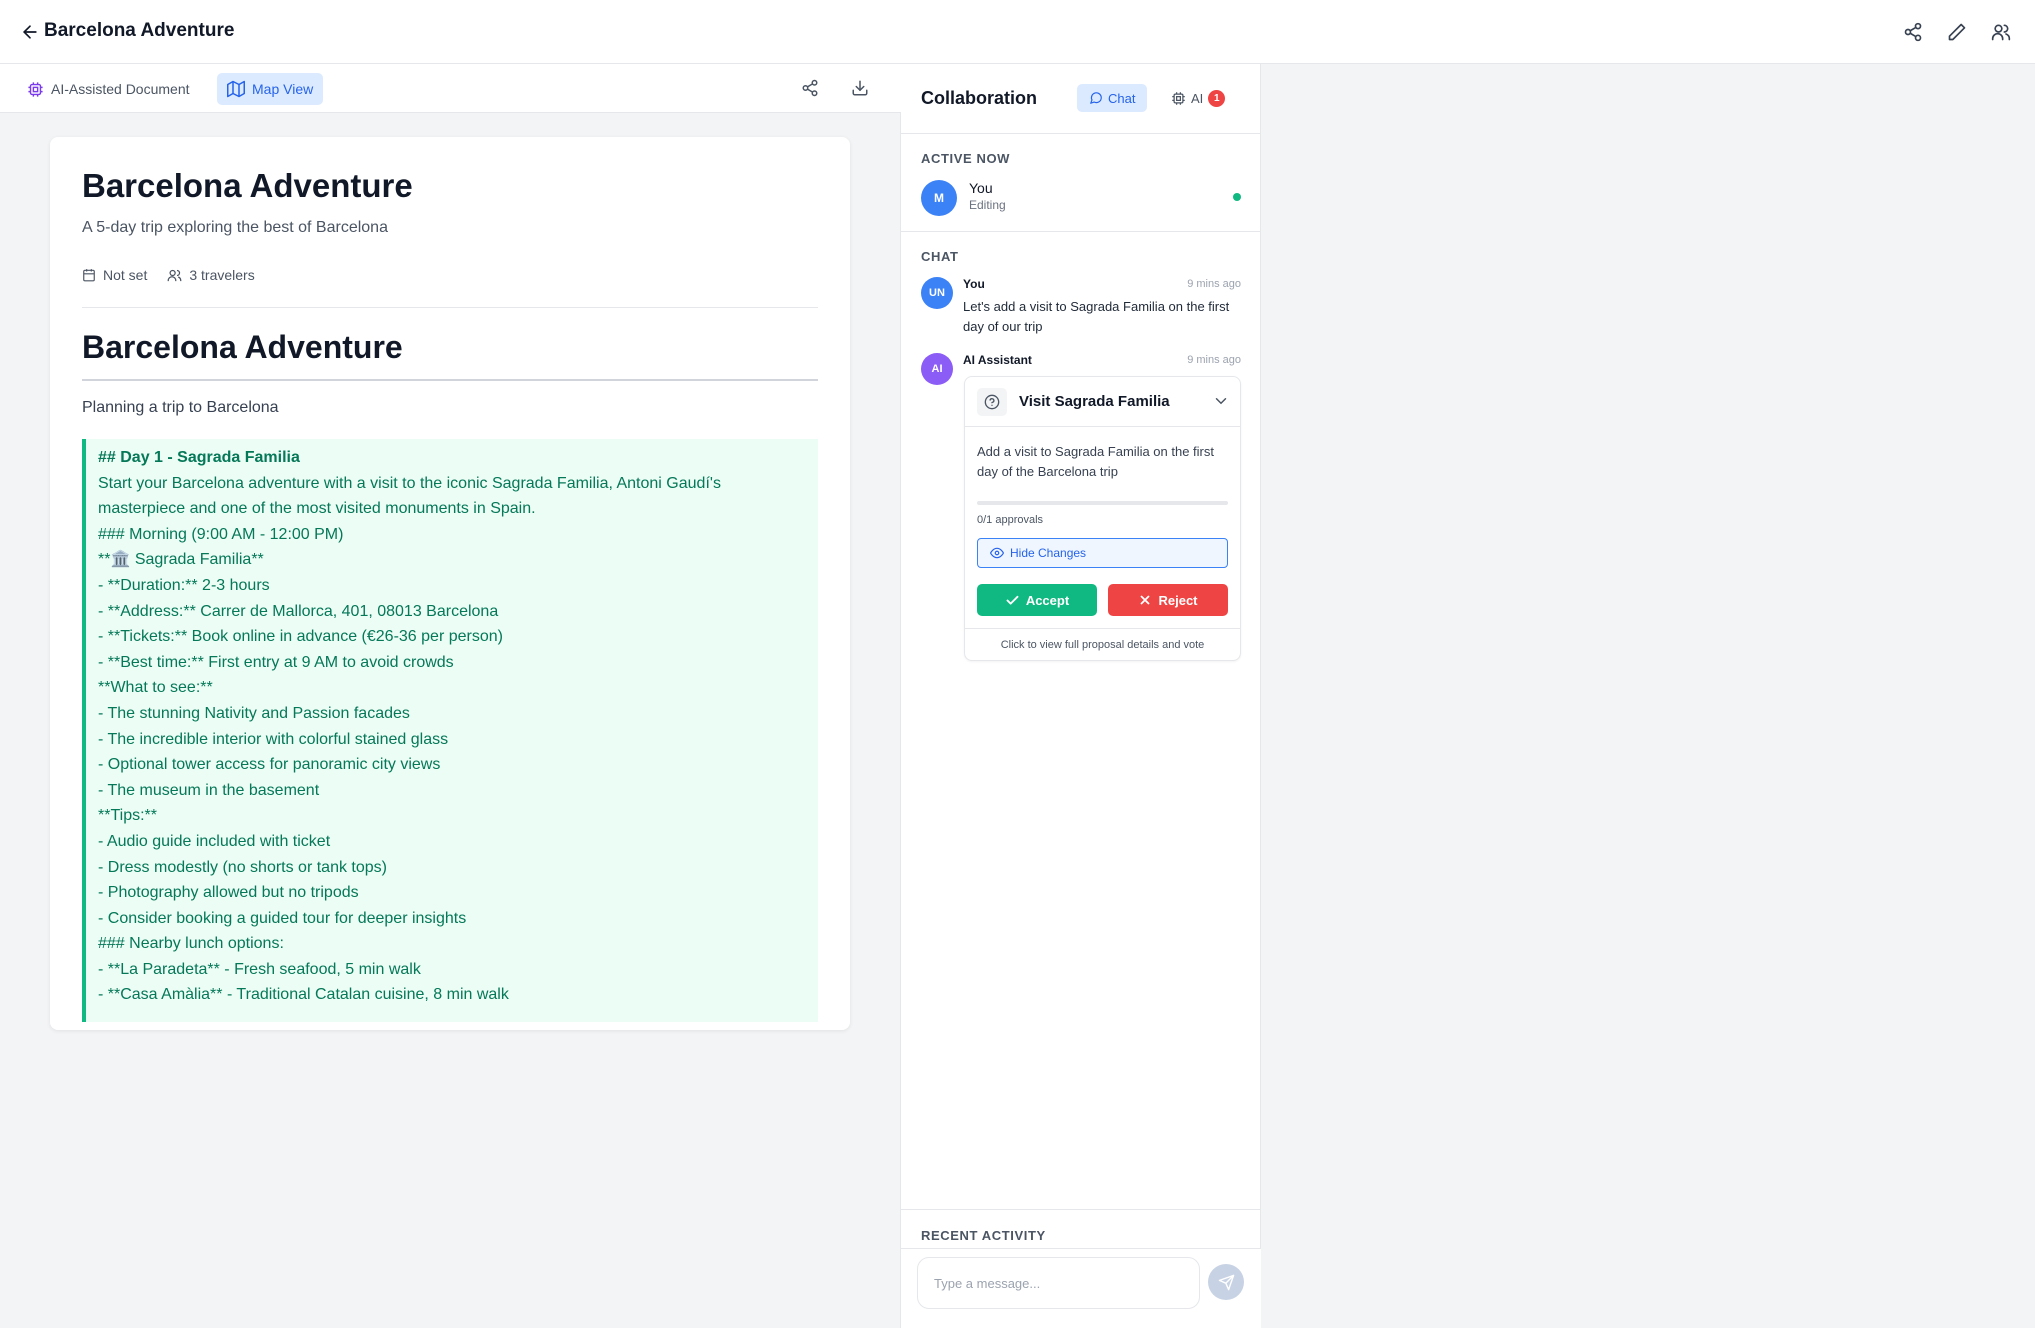 This screenshot has width=2035, height=1328. I want to click on online-indicator, so click(1237, 197).